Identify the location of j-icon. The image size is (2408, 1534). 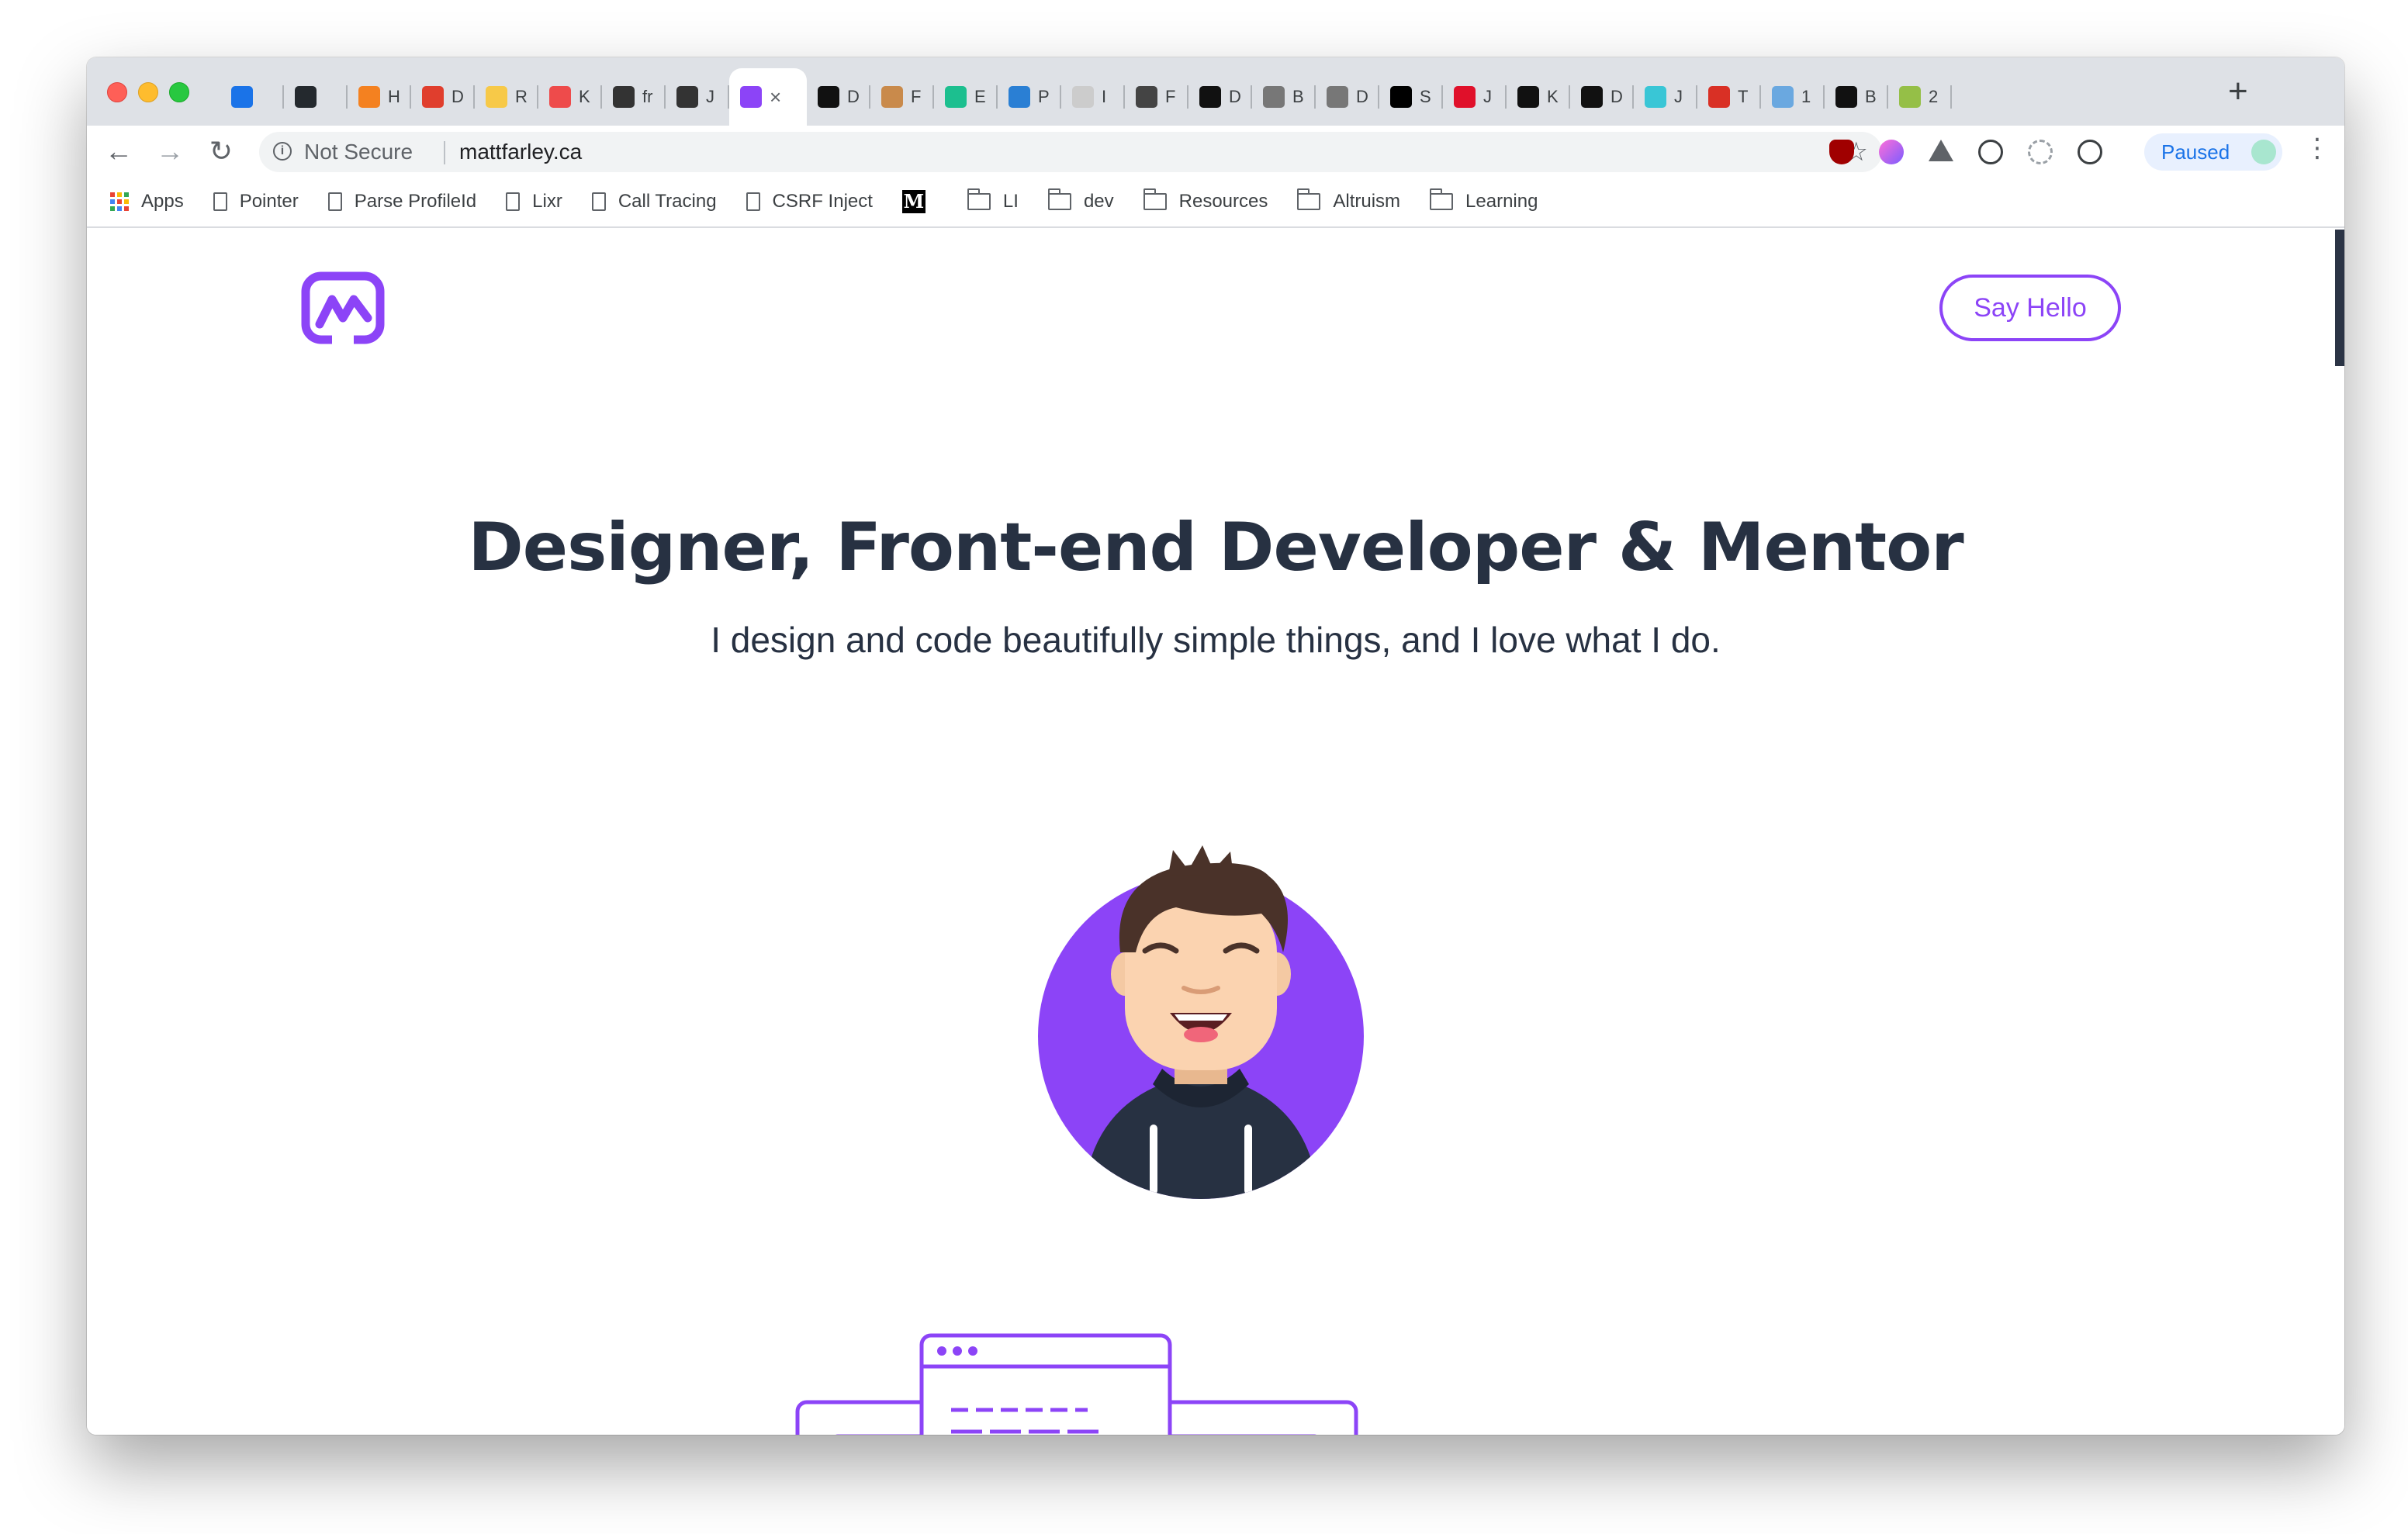
(687, 97).